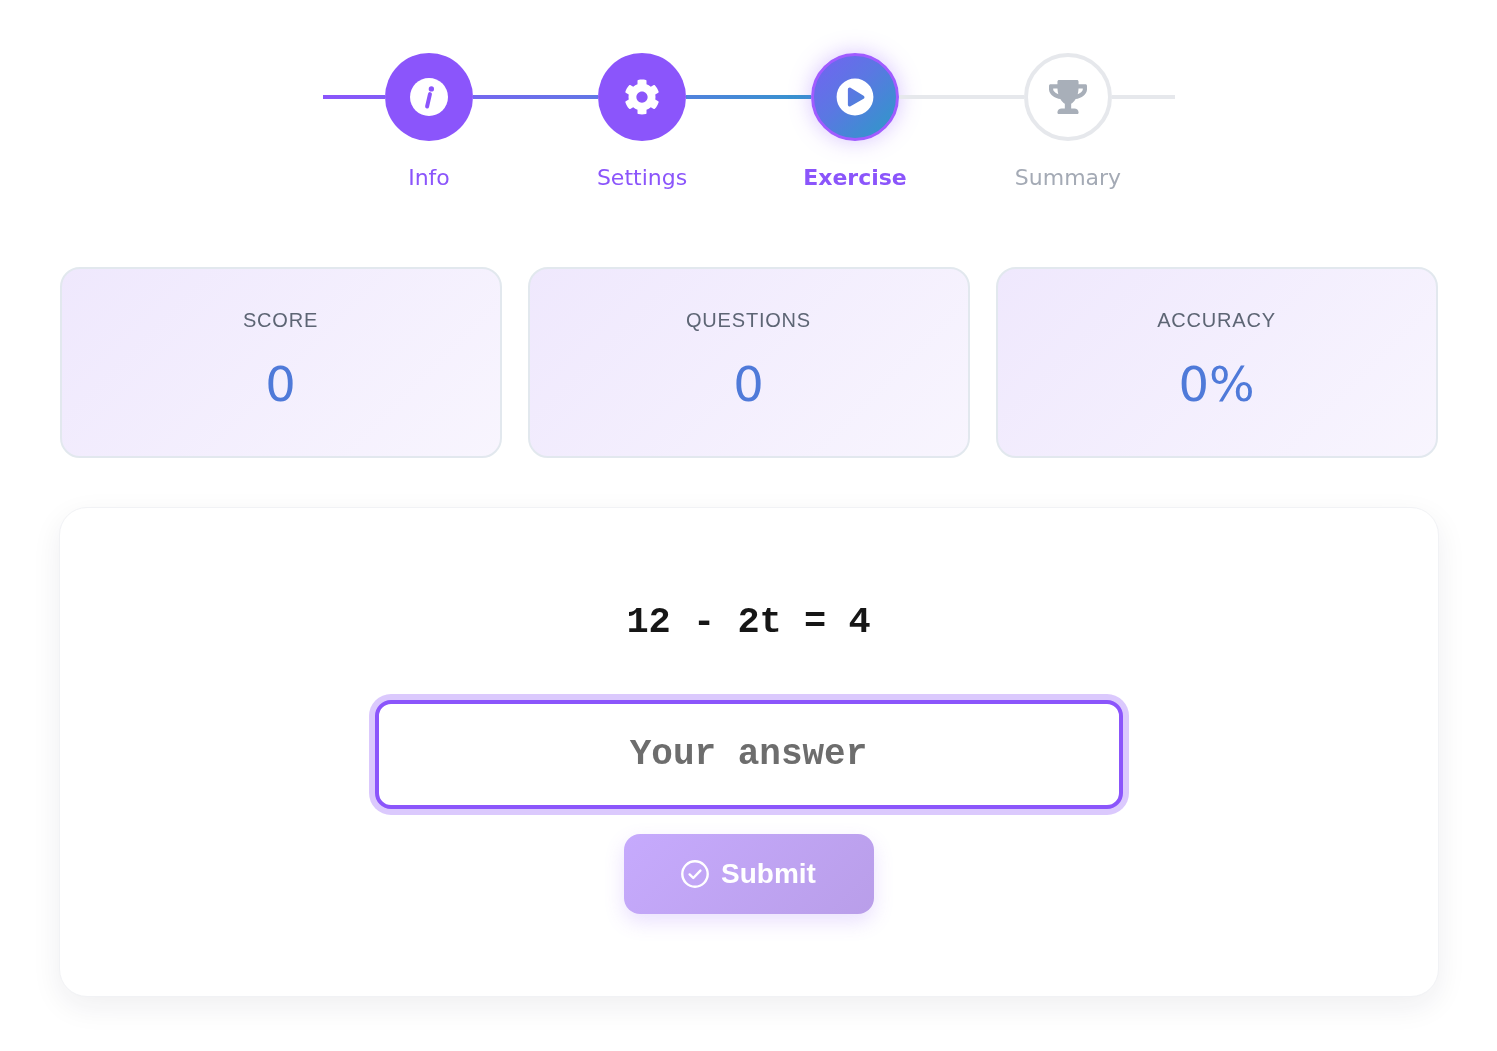 This screenshot has height=1051, width=1497. What do you see at coordinates (1068, 97) in the screenshot?
I see `trophy-icon` at bounding box center [1068, 97].